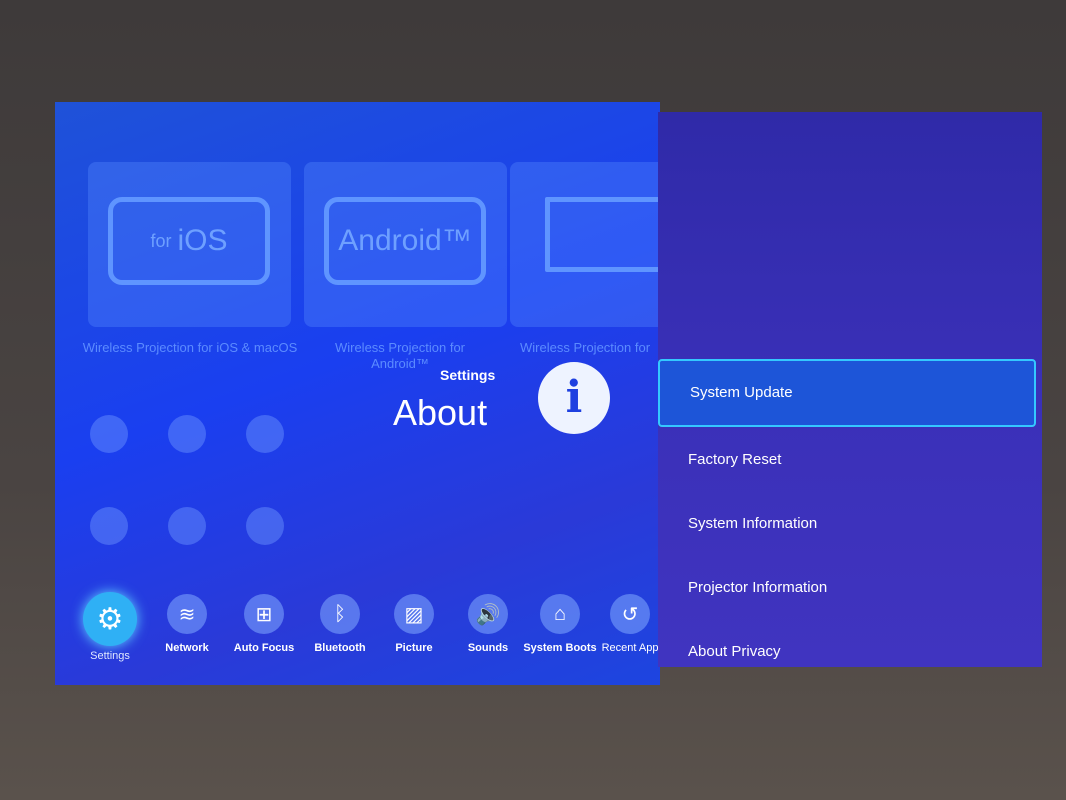  I want to click on display-projection-tile, so click(585, 244).